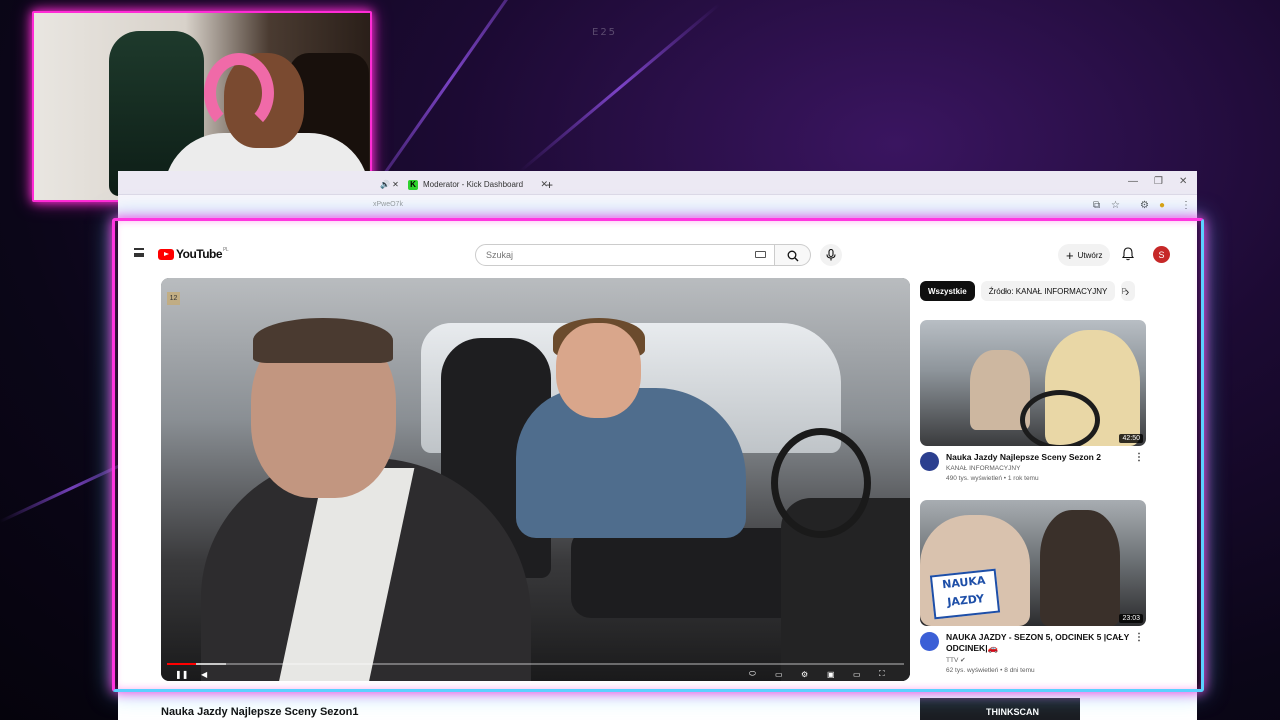 The image size is (1280, 720). I want to click on recommendation-thumbnail: NAUKA JAZDY 23:03, so click(1033, 563).